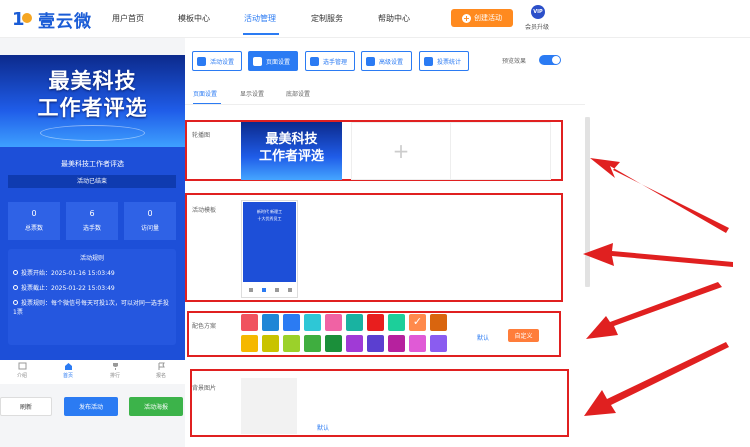 The height and width of the screenshot is (447, 750). I want to click on rule-vote-end: 投票截止：2025-01-22 15:03:49, so click(92, 288).